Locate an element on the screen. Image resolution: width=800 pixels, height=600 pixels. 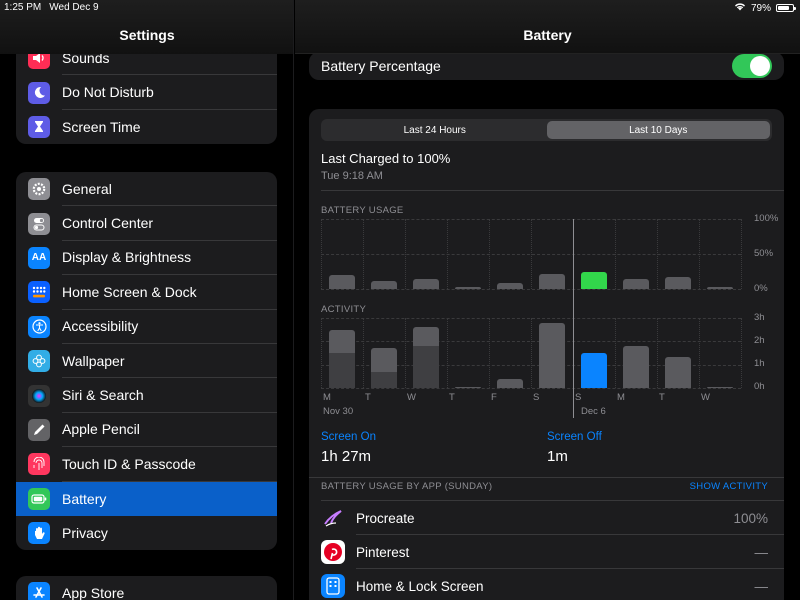
sidebar-item-label: Screen Time is located at coordinates (101, 126).